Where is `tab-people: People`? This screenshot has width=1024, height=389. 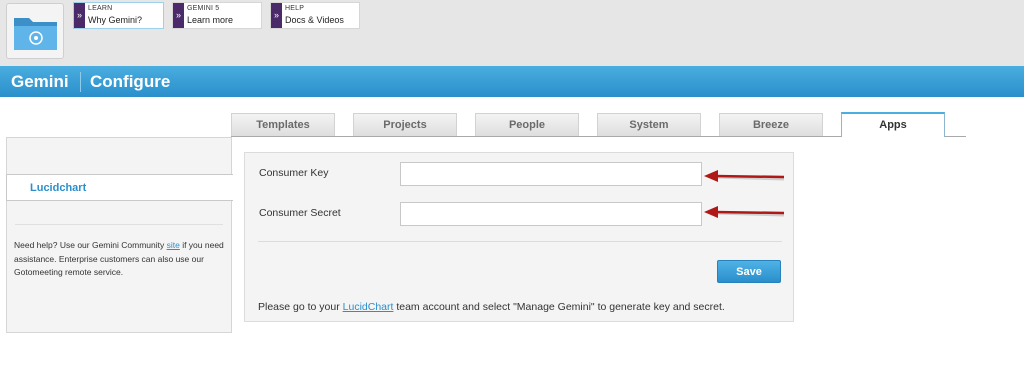 tab-people: People is located at coordinates (527, 124).